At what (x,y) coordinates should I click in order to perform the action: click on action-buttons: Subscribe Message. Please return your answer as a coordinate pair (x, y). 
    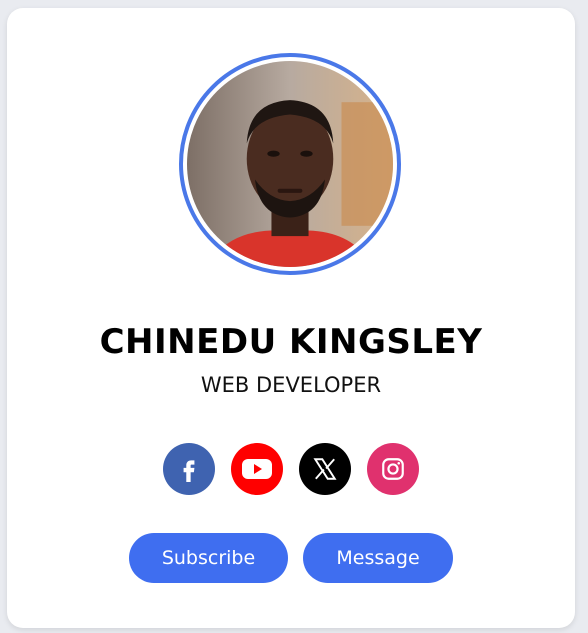
    Looking at the image, I should click on (291, 558).